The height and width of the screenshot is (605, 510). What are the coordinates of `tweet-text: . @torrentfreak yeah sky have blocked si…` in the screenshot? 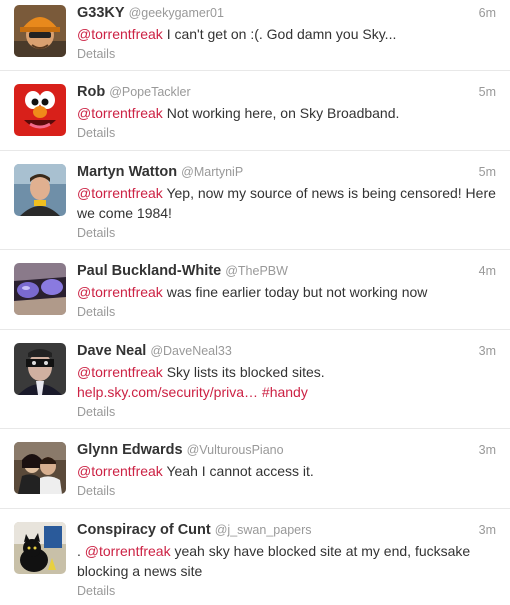 It's located at (286, 561).